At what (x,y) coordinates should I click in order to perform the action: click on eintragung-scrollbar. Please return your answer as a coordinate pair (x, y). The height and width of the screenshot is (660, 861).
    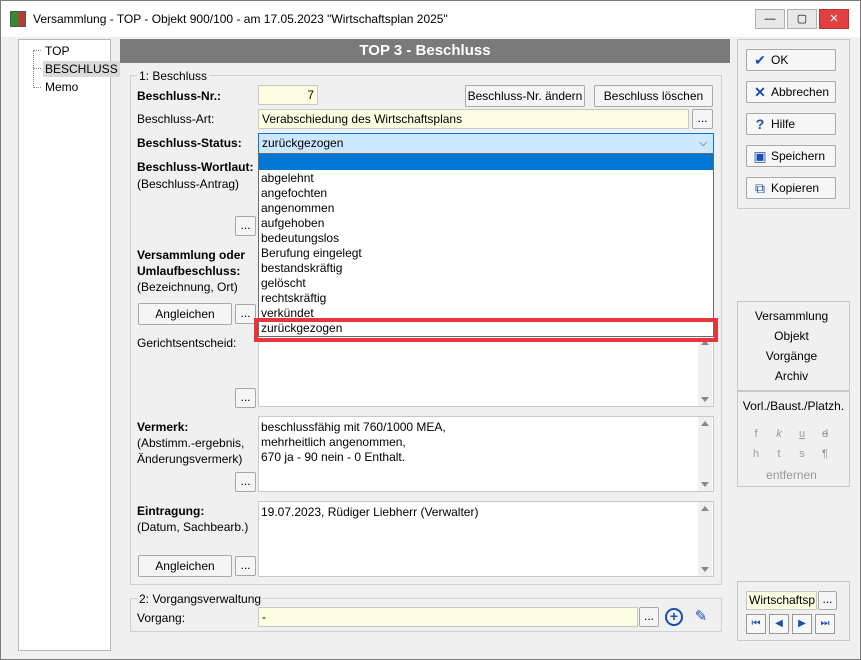
    Looking at the image, I should click on (705, 539).